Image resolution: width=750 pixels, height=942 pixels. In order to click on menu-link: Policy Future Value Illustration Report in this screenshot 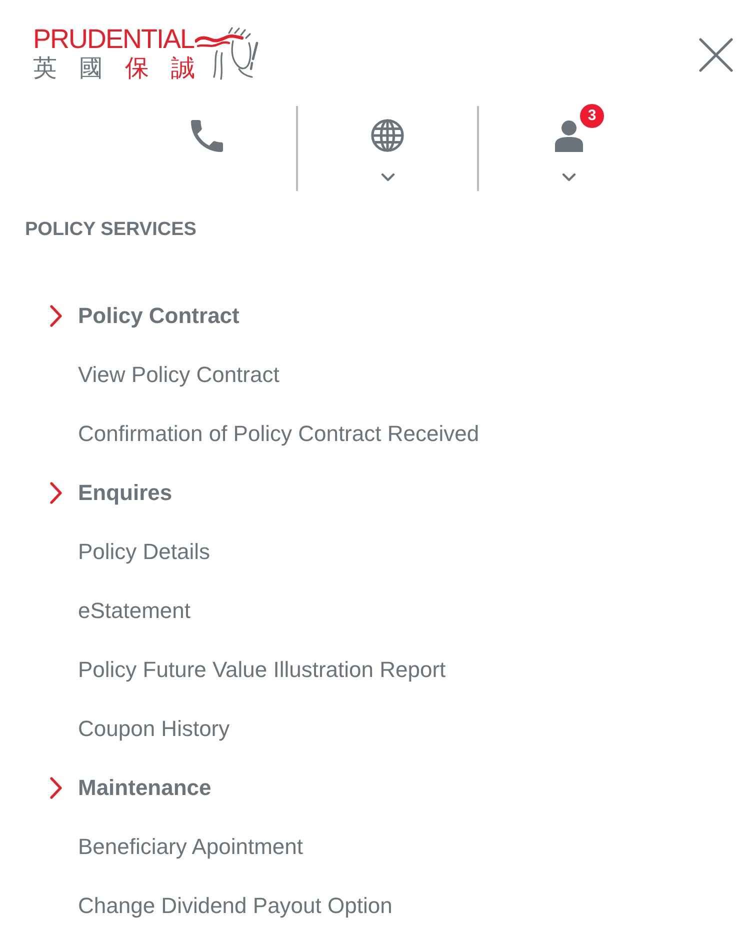, I will do `click(262, 670)`.